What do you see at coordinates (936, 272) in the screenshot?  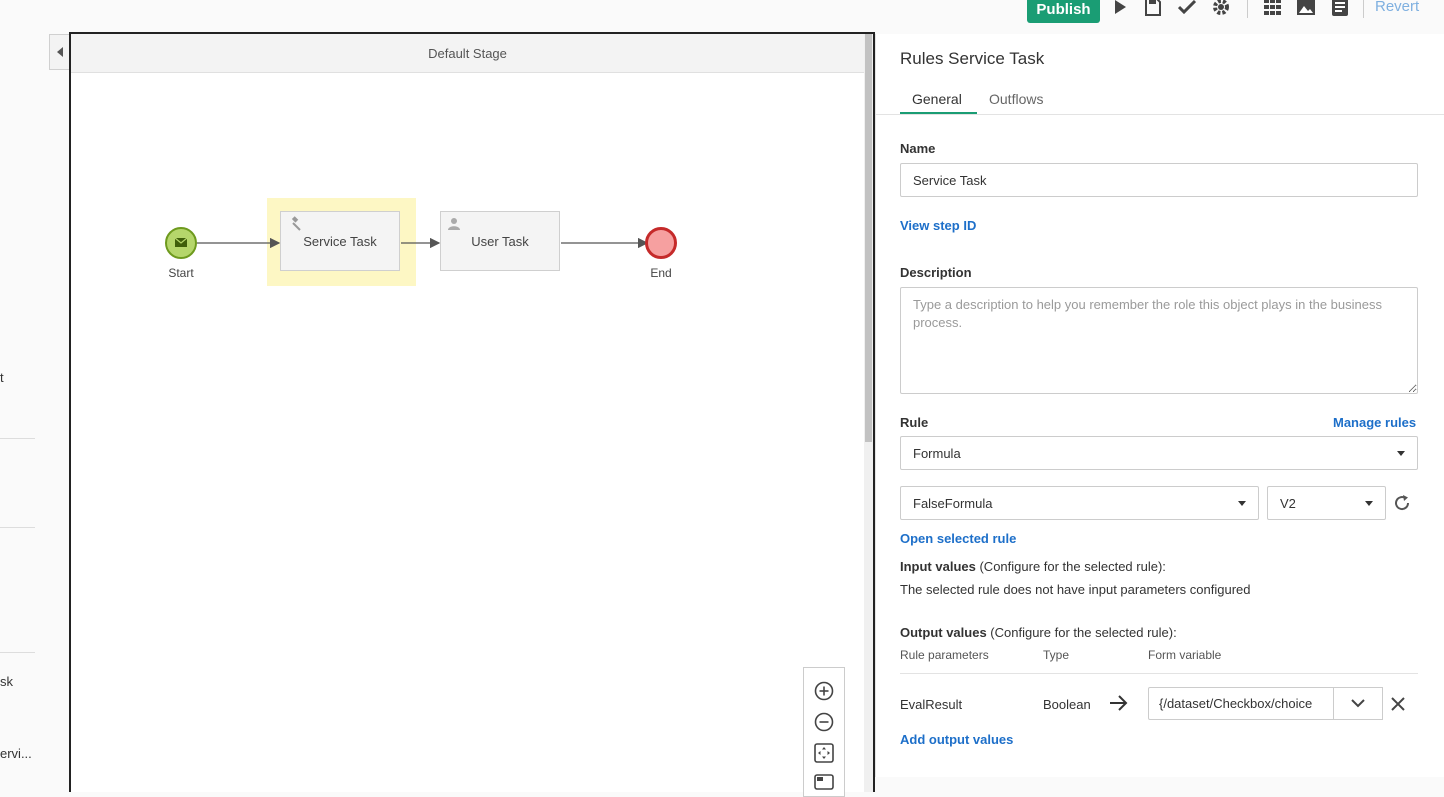 I see `description-label: Description` at bounding box center [936, 272].